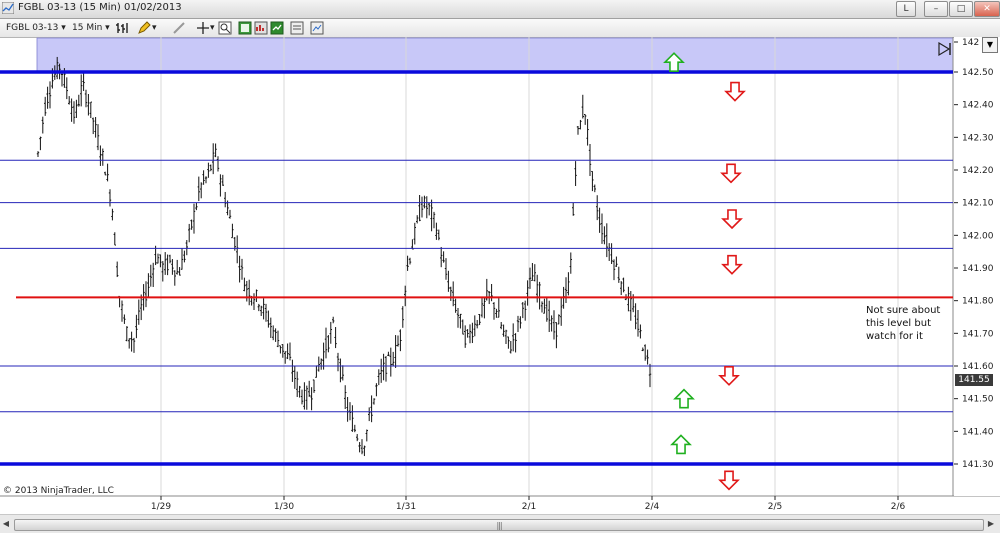  What do you see at coordinates (277, 28) in the screenshot?
I see `strategies-icon` at bounding box center [277, 28].